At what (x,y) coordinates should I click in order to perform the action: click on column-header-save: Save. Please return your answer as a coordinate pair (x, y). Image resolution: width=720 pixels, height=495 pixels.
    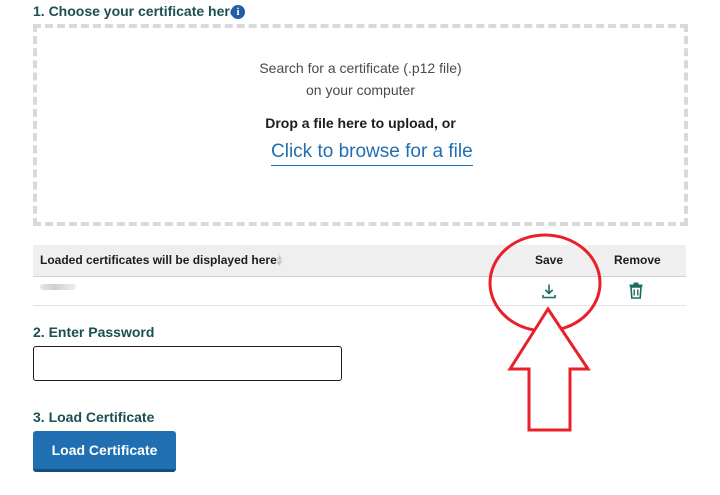
    Looking at the image, I should click on (549, 260).